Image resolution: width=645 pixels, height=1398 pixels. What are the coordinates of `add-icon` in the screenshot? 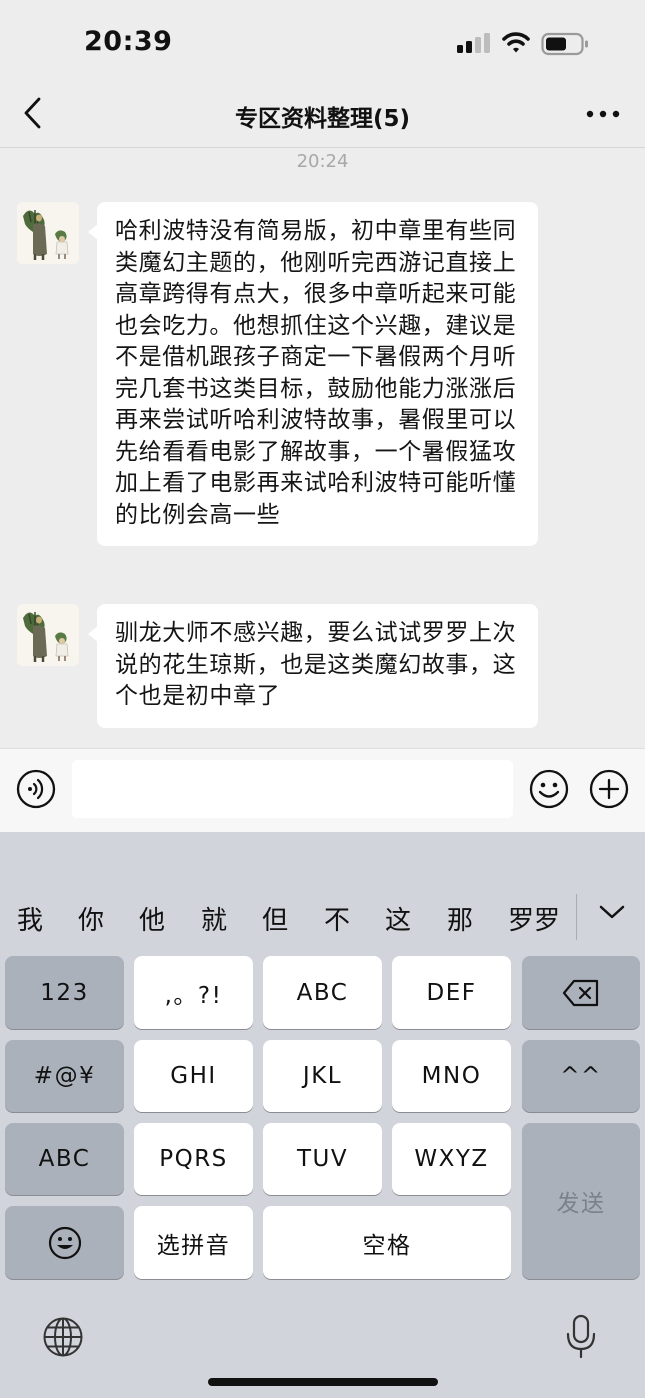 It's located at (609, 789).